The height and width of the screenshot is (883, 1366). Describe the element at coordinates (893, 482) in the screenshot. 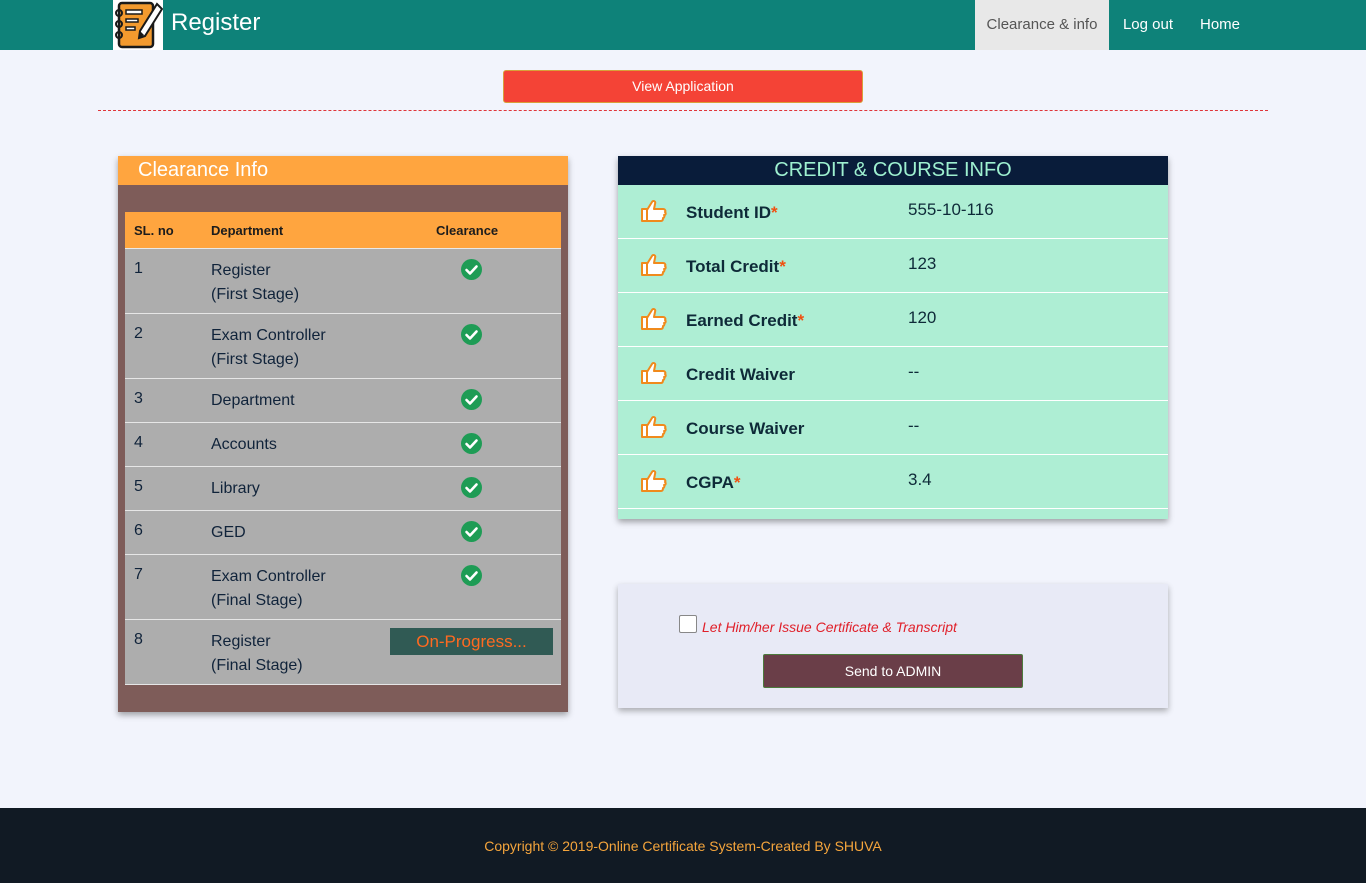

I see `credit-row-cgpa: CGPA* 3.4` at that location.